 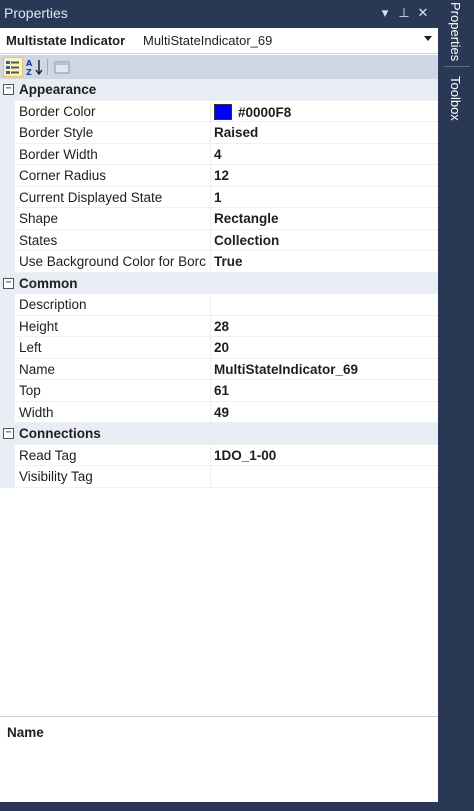 I want to click on category-connections: − Connections, so click(x=219, y=434).